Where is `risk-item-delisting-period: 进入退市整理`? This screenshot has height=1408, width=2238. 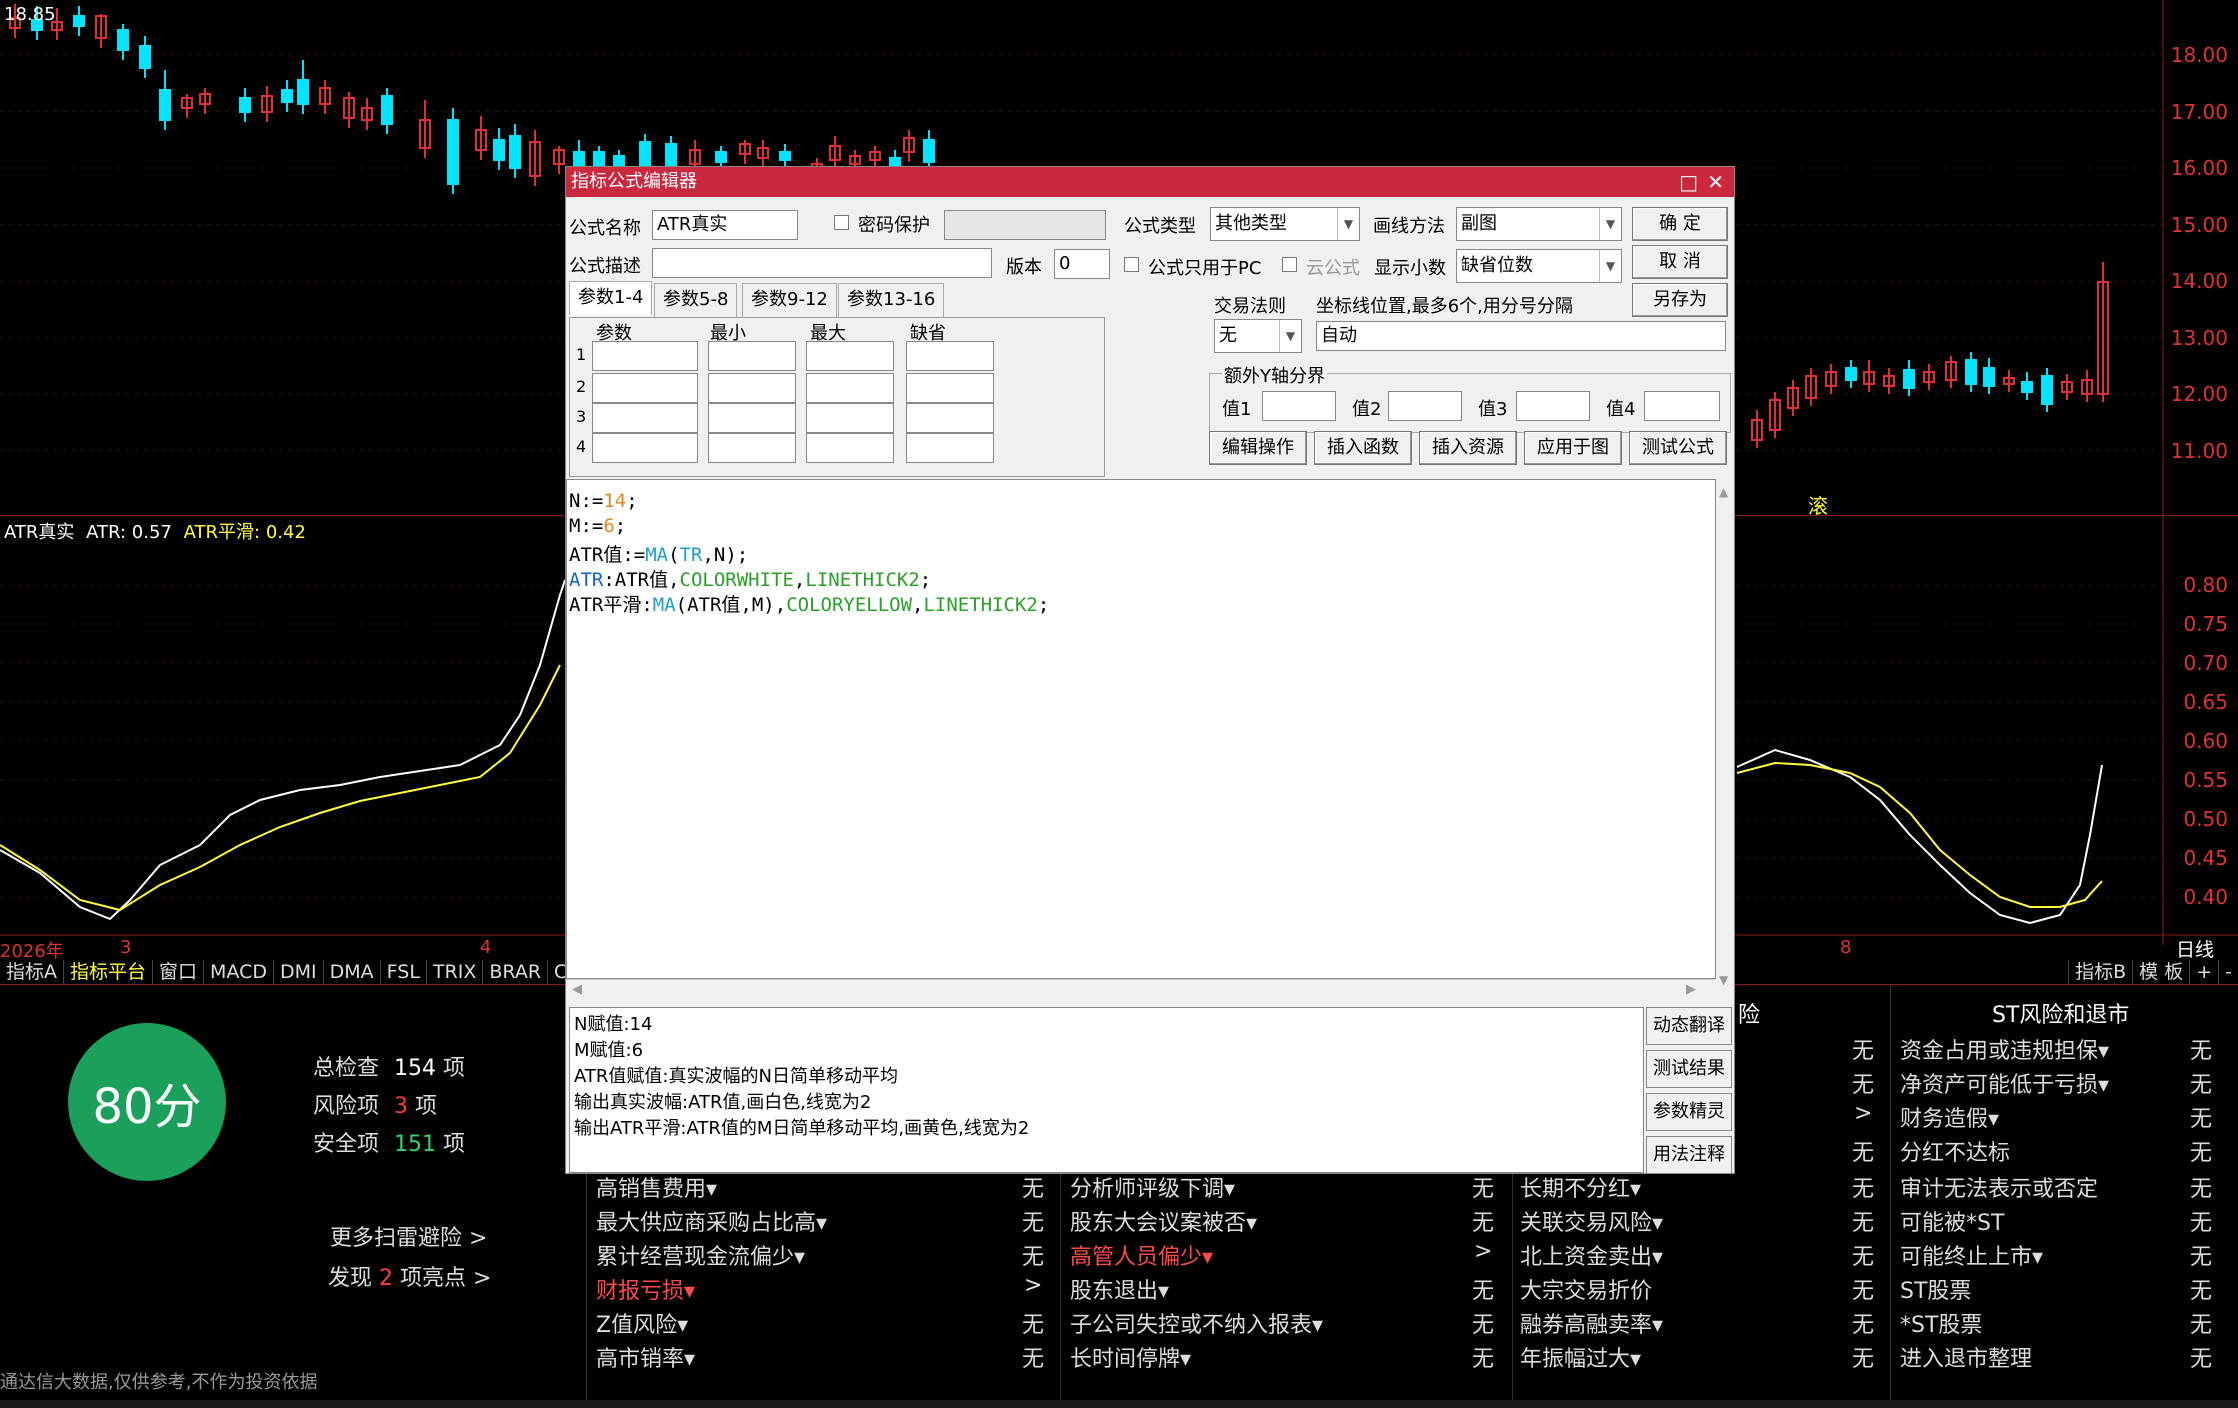 risk-item-delisting-period: 进入退市整理 is located at coordinates (1966, 1357).